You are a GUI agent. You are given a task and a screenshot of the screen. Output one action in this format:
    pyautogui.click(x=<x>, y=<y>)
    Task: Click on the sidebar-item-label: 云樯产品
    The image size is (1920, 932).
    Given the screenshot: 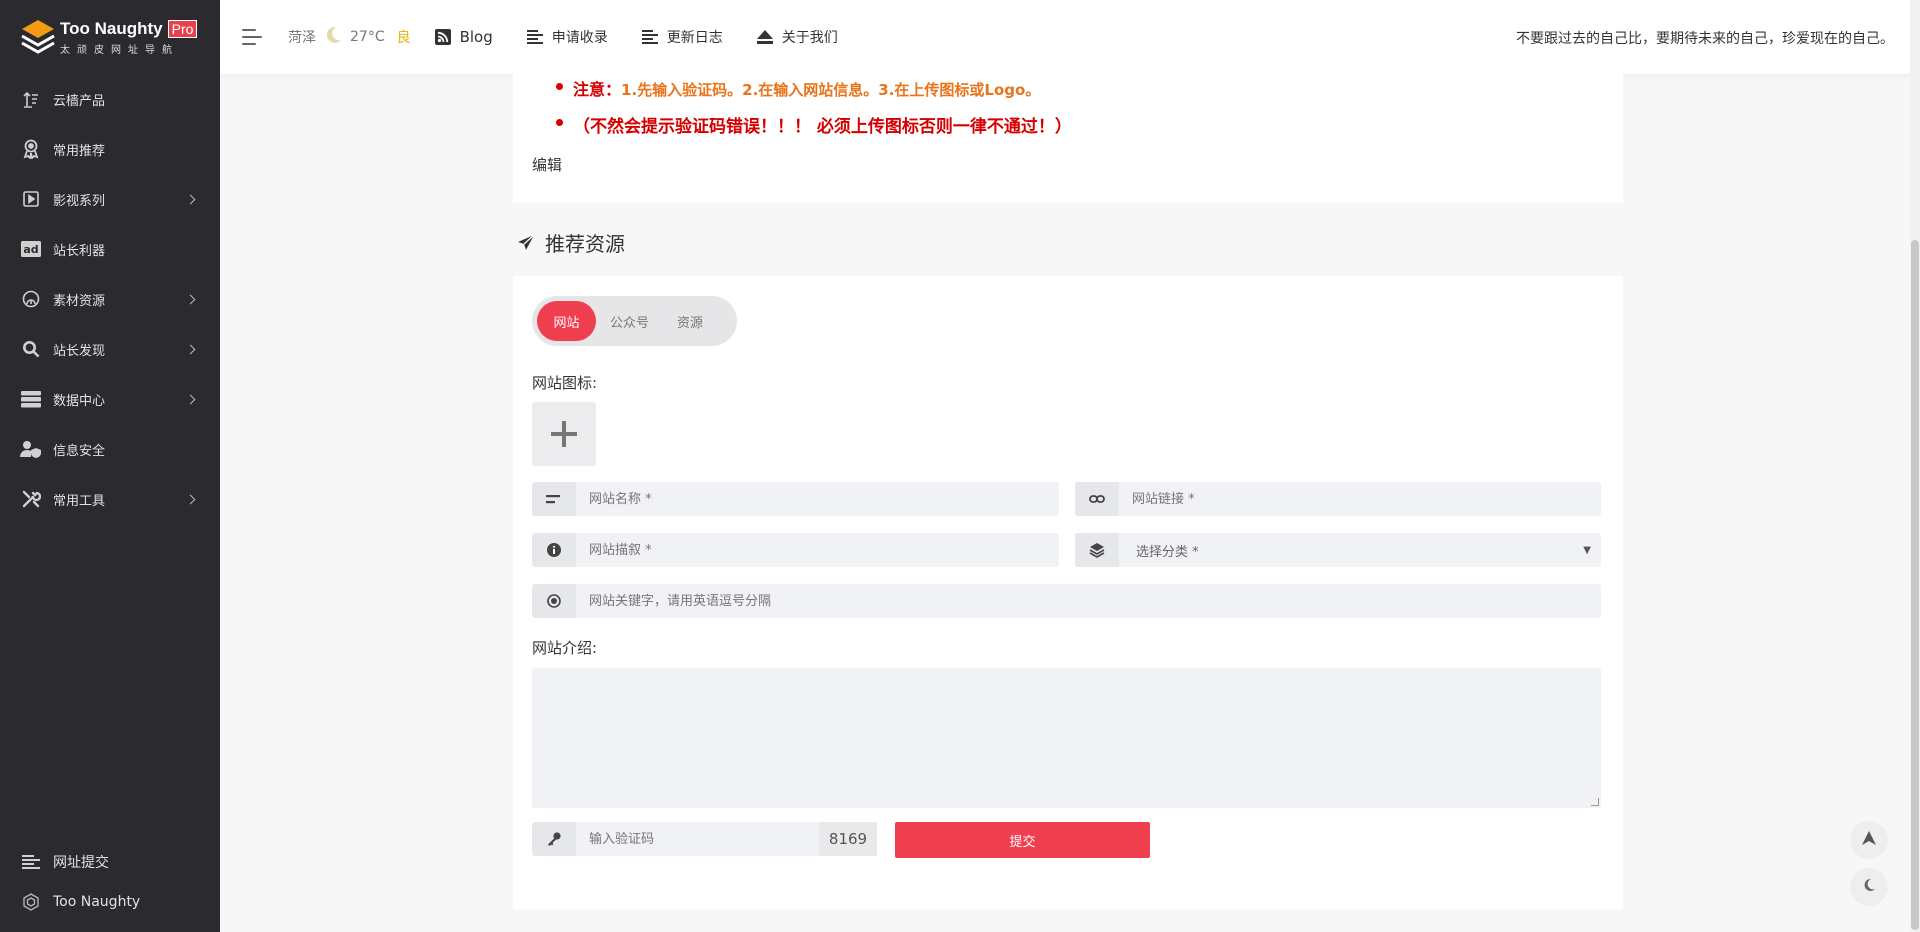 What is the action you would take?
    pyautogui.click(x=79, y=101)
    